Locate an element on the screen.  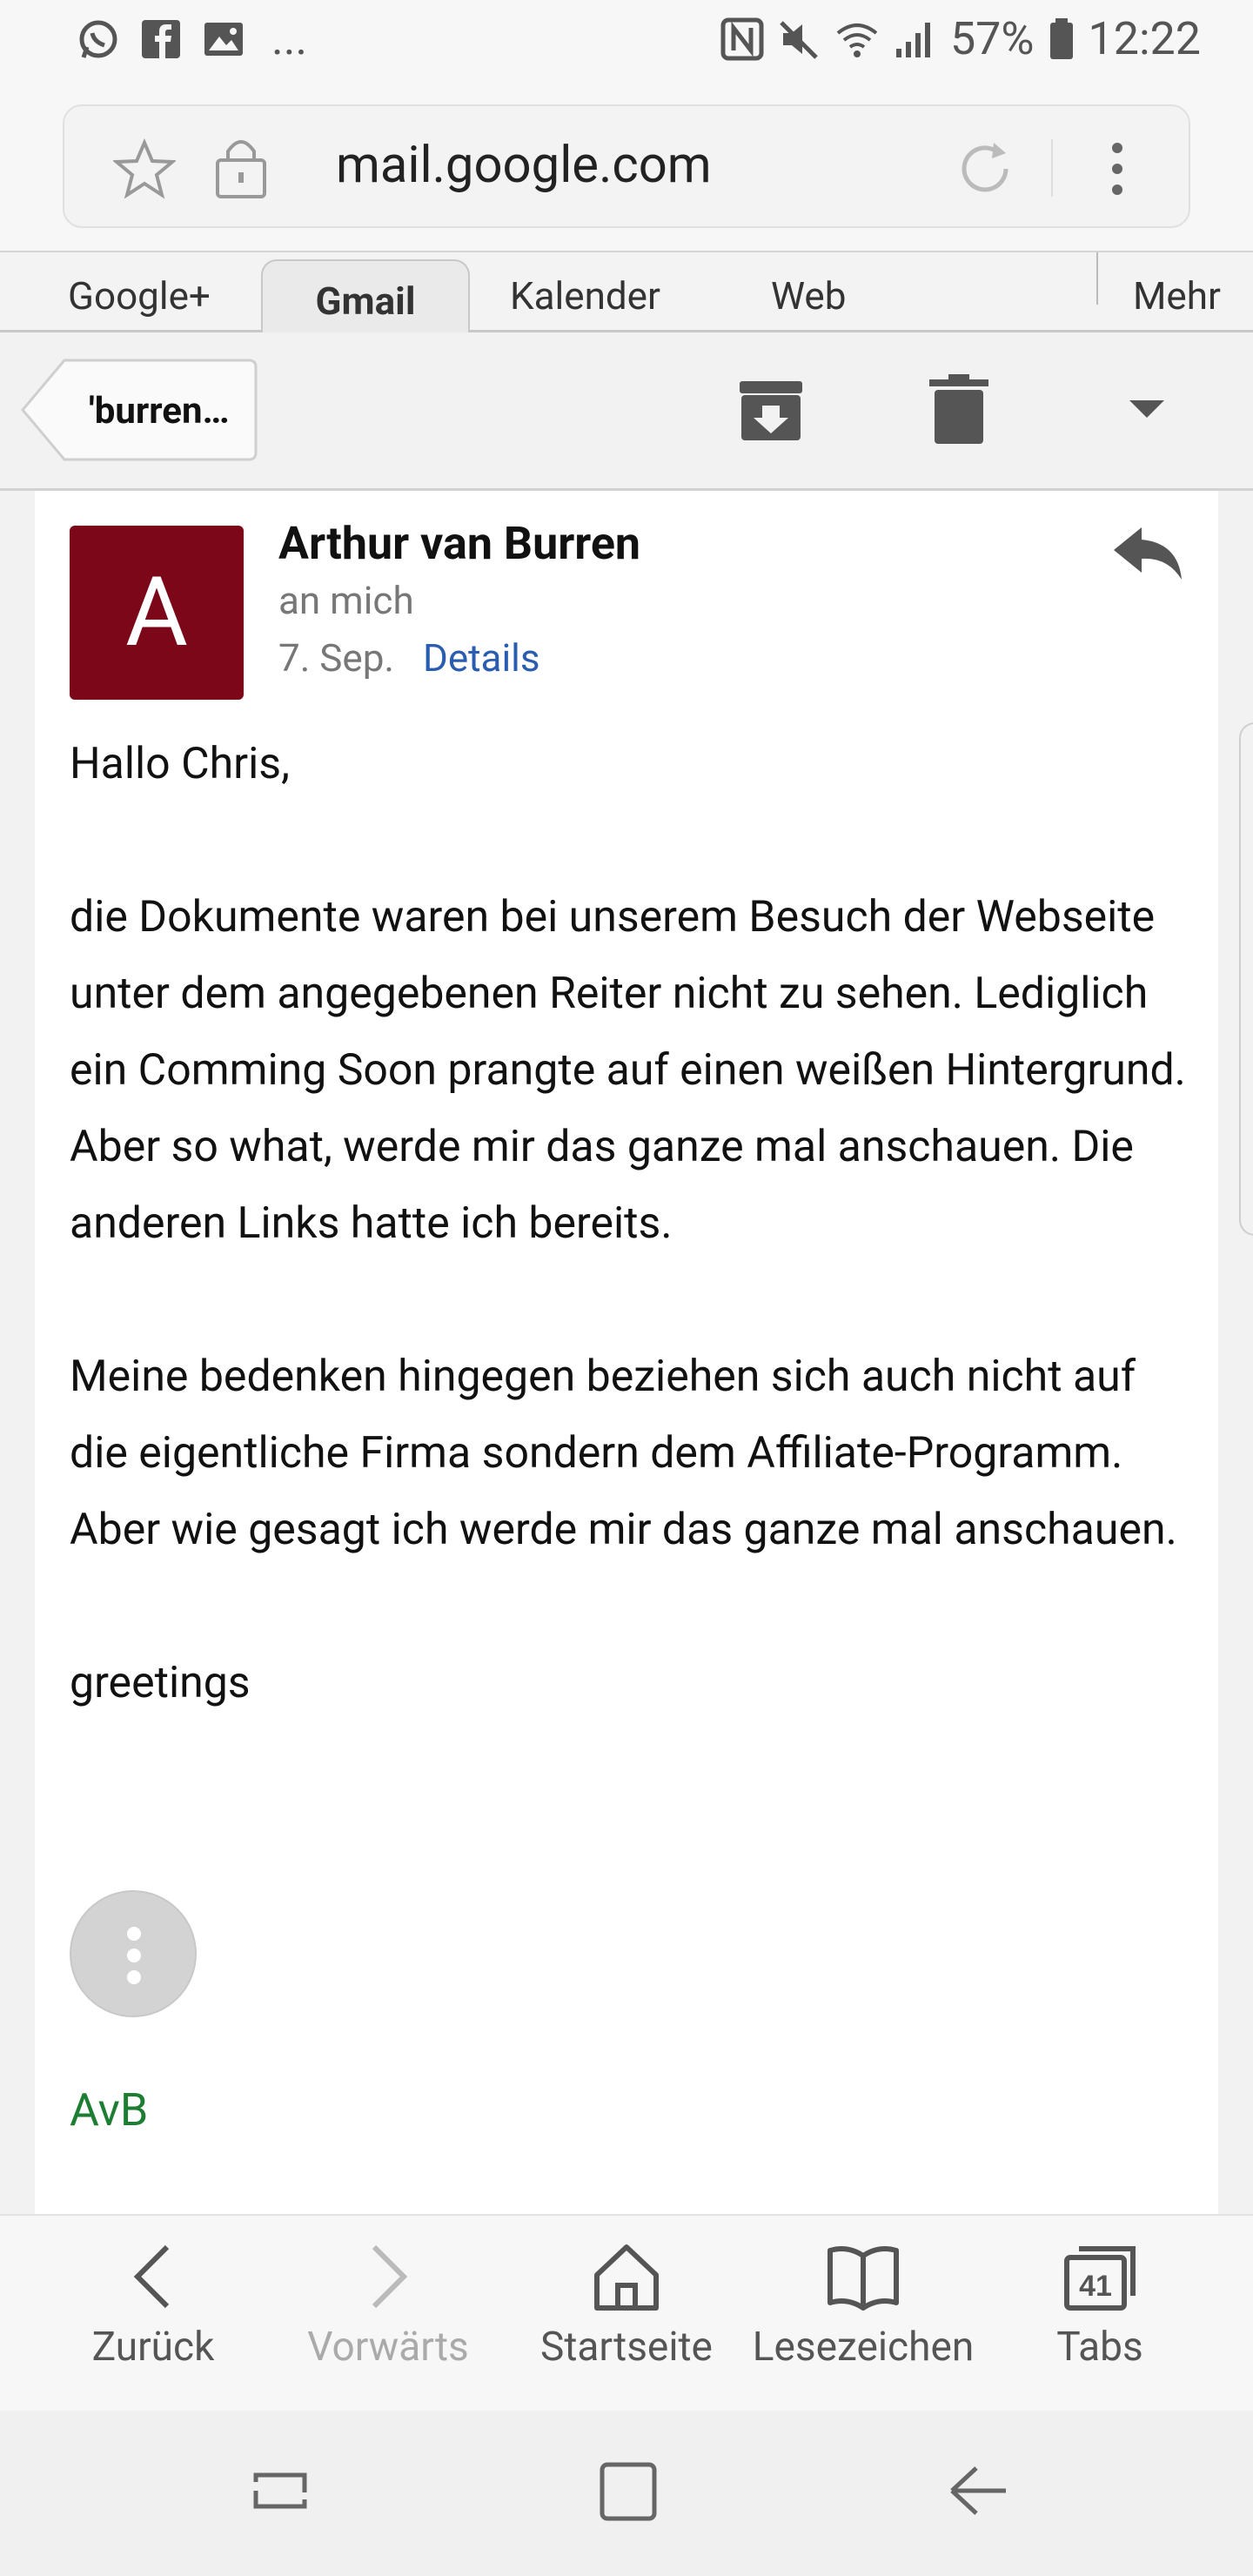
home-icon is located at coordinates (626, 2277).